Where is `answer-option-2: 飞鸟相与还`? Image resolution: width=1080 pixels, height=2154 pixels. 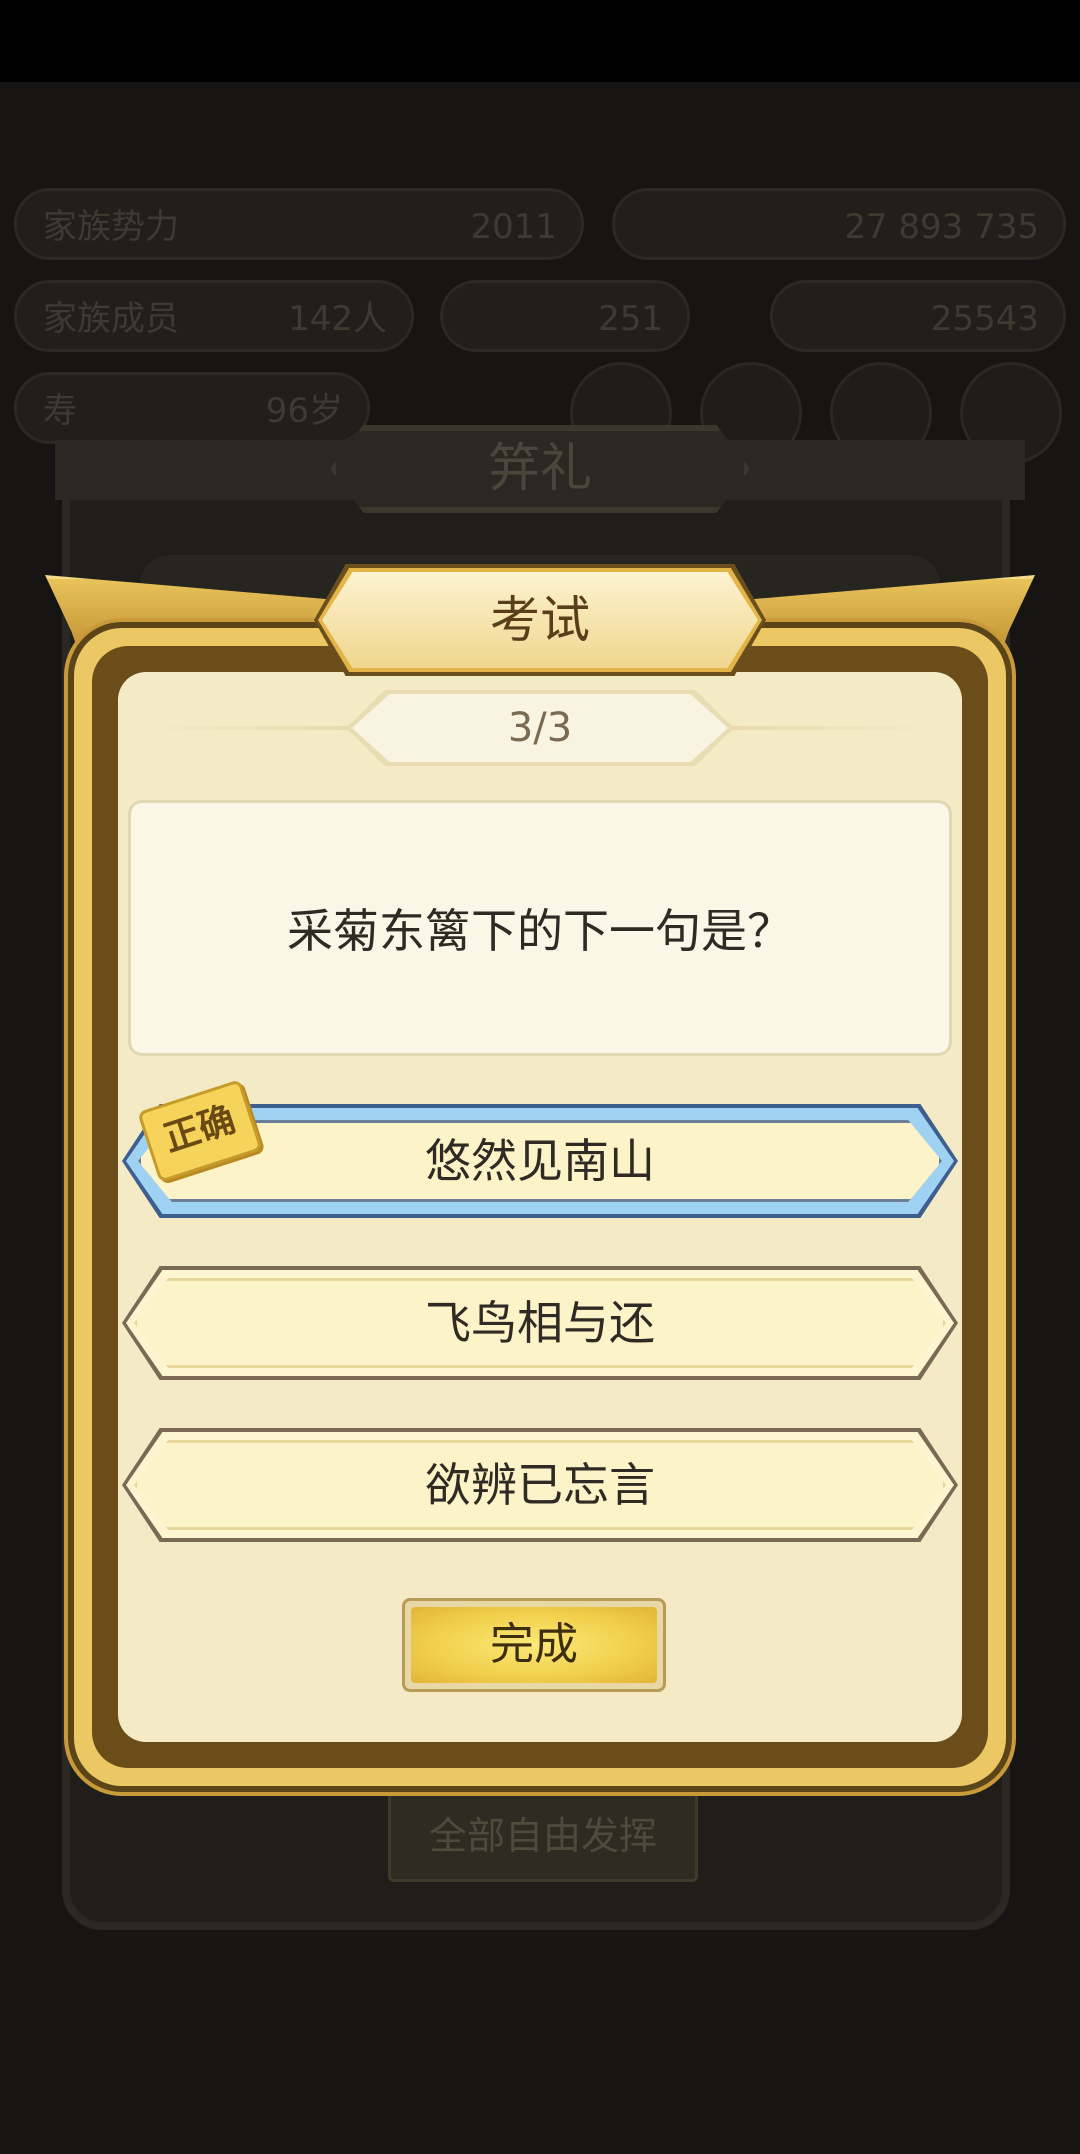 answer-option-2: 飞鸟相与还 is located at coordinates (540, 1323).